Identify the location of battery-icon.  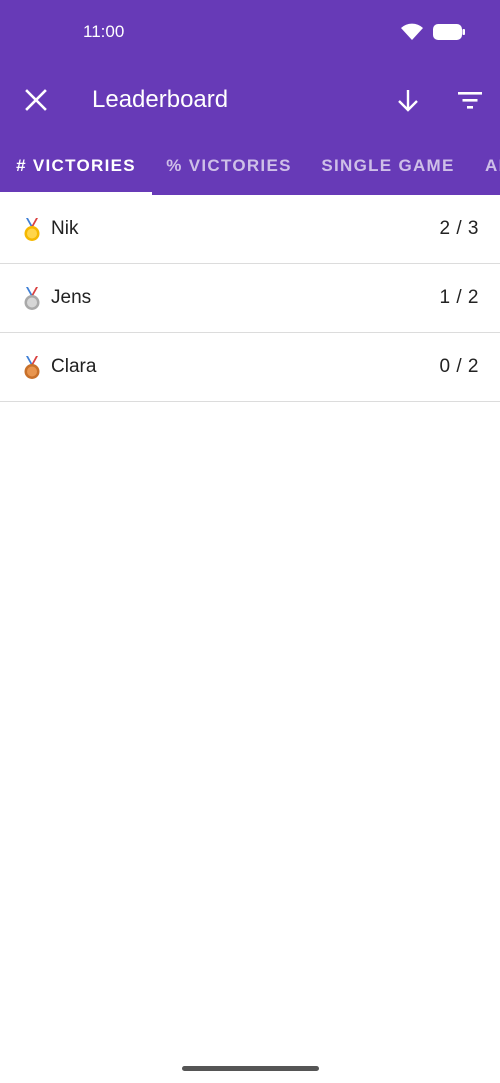
(449, 34).